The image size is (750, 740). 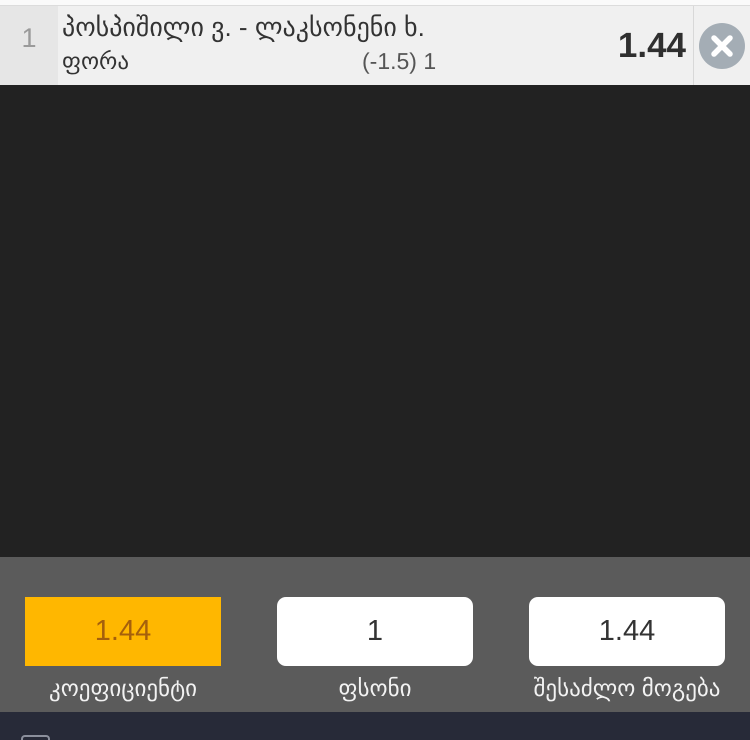 What do you see at coordinates (627, 688) in the screenshot?
I see `field-label: შესაძლო მოგება` at bounding box center [627, 688].